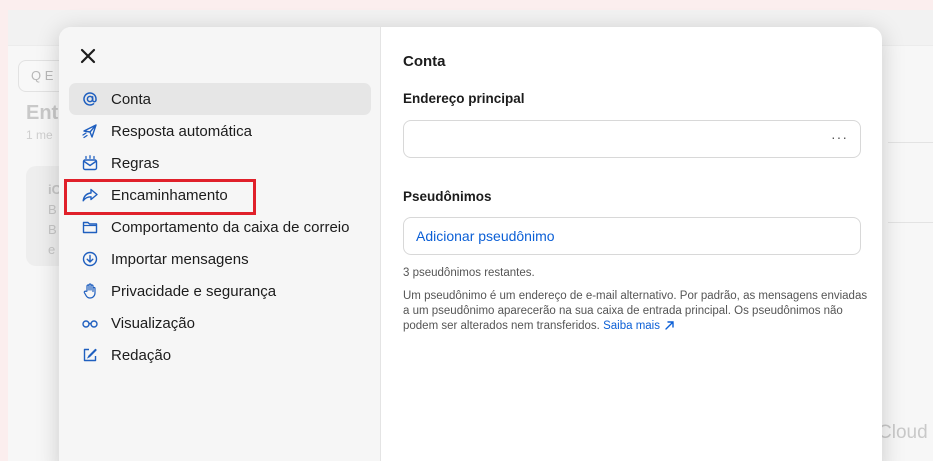  I want to click on sidebar-item-label: Visualização, so click(153, 323).